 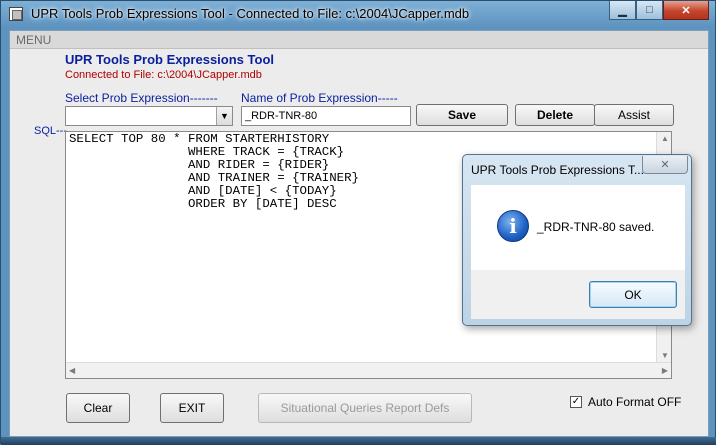 I want to click on horizontal-scrollbar: ◀ ▶, so click(x=368, y=370).